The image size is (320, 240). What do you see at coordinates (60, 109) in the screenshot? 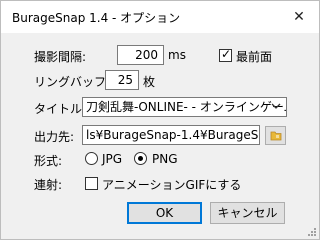
I see `window-title-label: タイトル:` at bounding box center [60, 109].